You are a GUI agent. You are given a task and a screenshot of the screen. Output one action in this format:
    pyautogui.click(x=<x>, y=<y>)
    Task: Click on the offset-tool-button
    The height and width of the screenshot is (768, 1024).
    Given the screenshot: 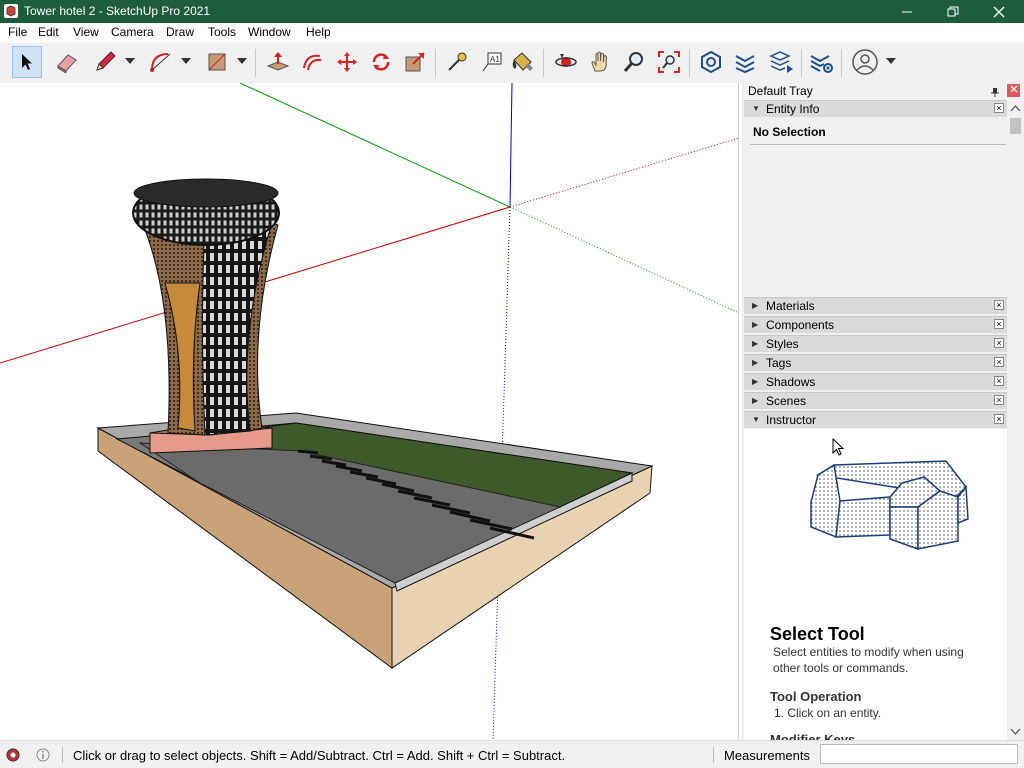 What is the action you would take?
    pyautogui.click(x=312, y=62)
    